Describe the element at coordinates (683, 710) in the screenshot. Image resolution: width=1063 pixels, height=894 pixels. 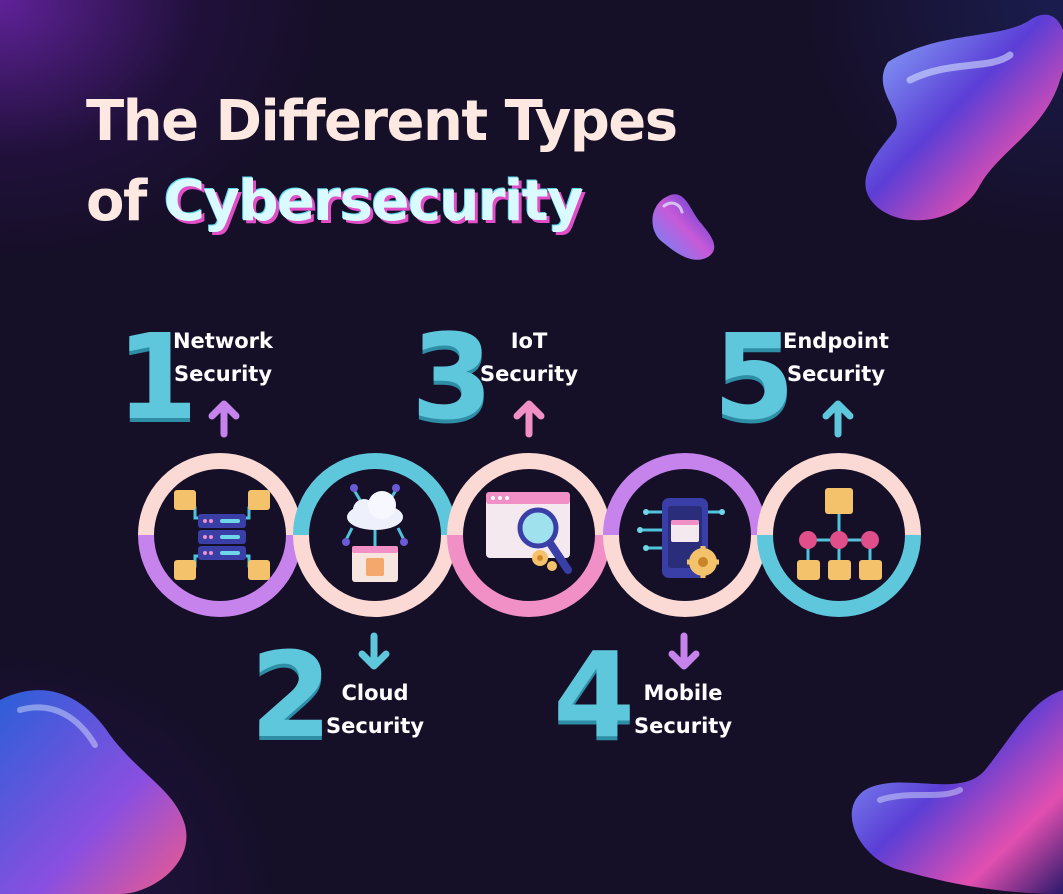
I see `step-label-mobile: Mobile Security` at that location.